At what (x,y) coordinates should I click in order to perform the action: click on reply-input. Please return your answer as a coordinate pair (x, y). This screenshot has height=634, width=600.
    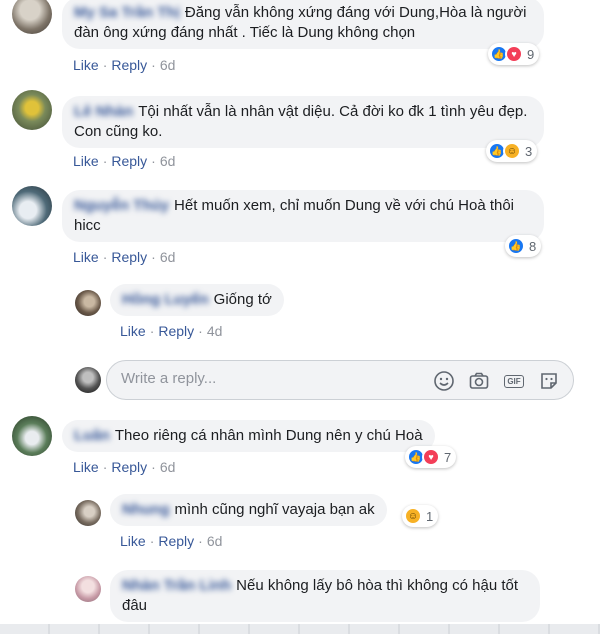
    Looking at the image, I should click on (271, 378).